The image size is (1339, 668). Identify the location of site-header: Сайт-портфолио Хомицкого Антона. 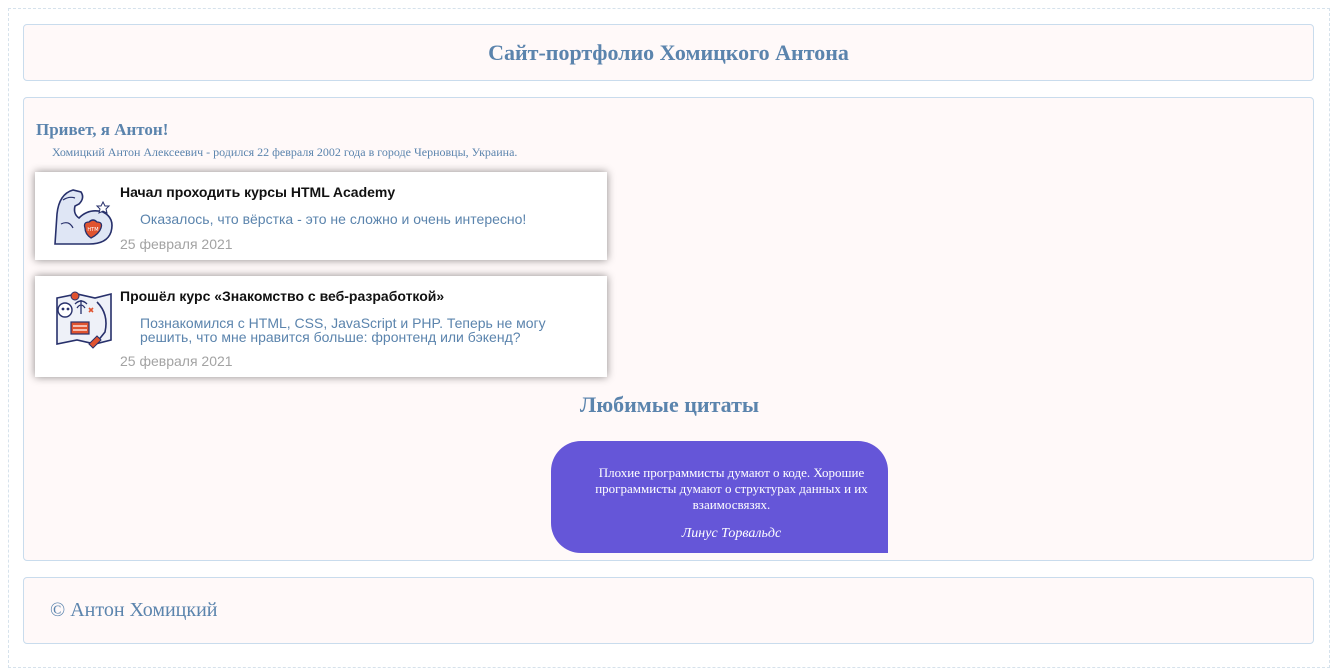
(668, 52).